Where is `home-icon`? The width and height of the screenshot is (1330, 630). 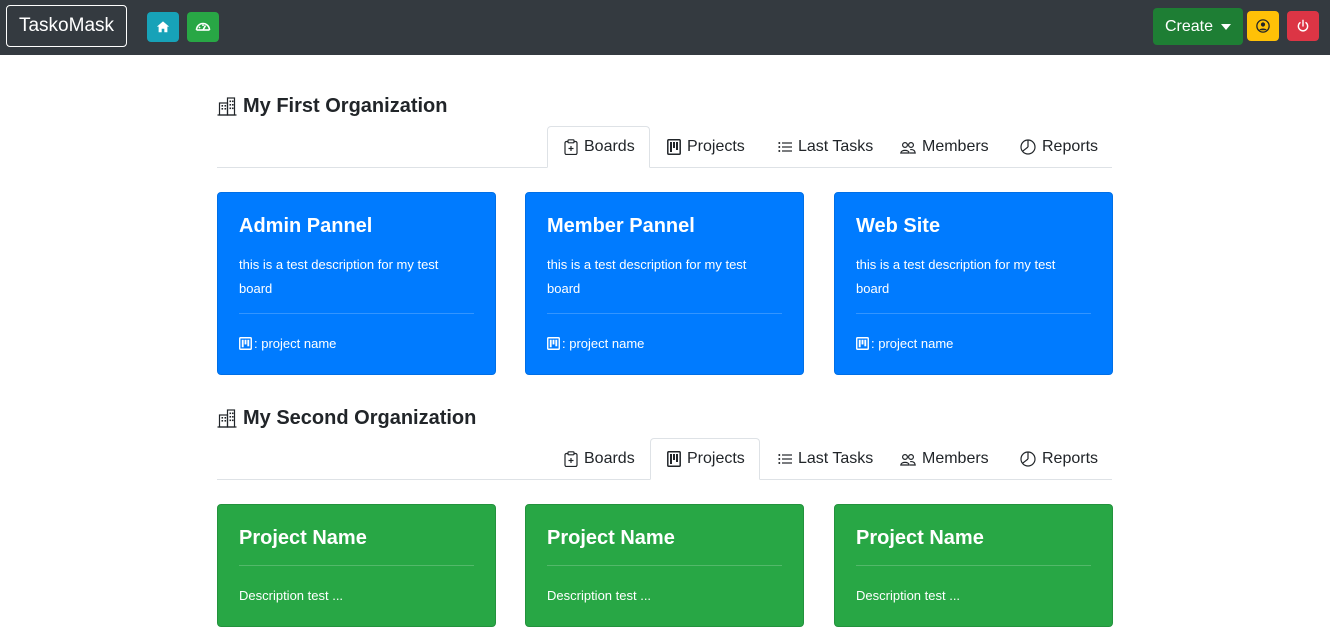
home-icon is located at coordinates (163, 27).